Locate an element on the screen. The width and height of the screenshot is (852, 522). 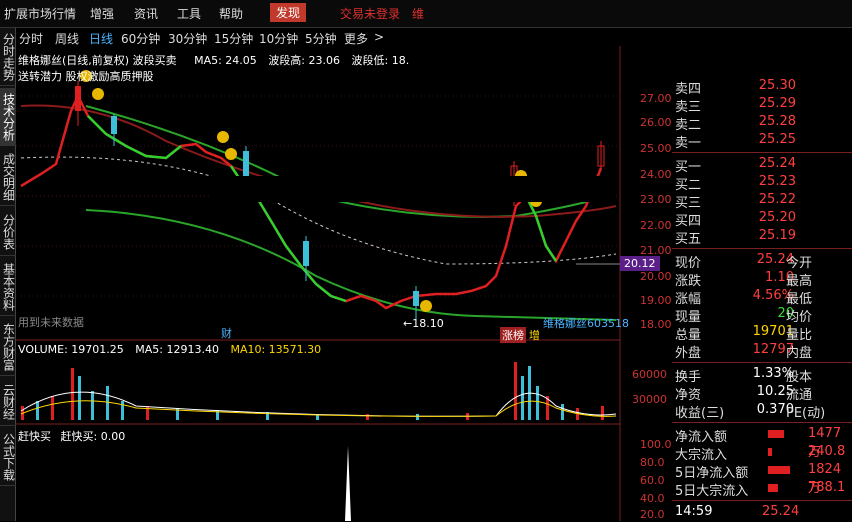
stat-label: 涨跌 is located at coordinates (688, 281).